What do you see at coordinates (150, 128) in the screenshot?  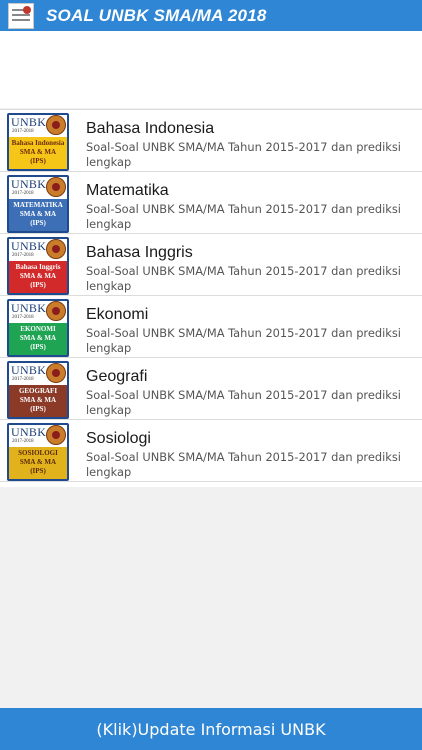 I see `subject-title: Bahasa Indonesia` at bounding box center [150, 128].